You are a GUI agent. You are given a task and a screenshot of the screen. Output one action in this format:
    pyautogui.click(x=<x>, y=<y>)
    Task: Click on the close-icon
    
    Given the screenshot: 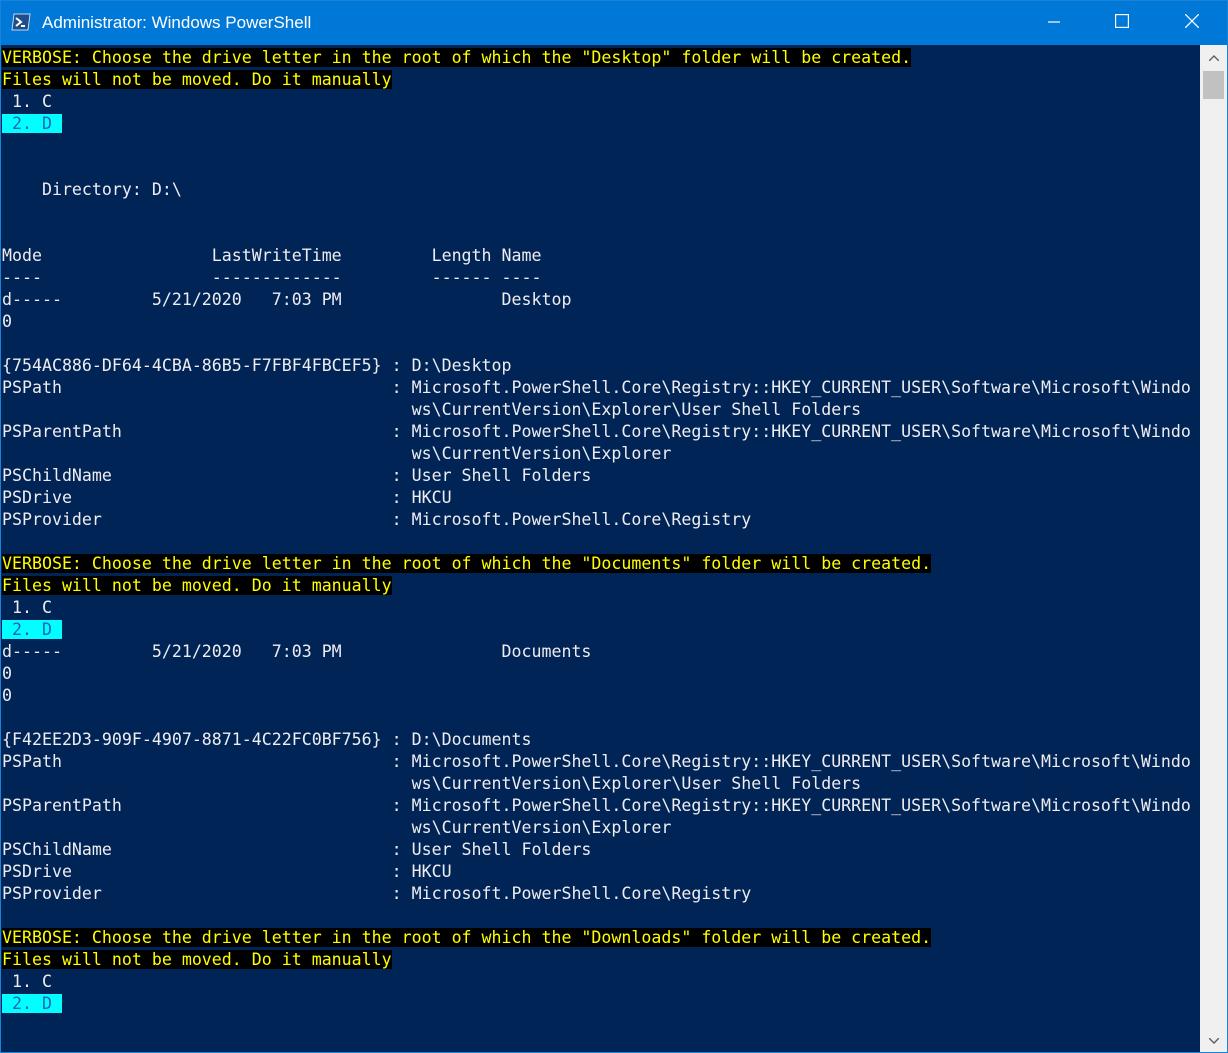 What is the action you would take?
    pyautogui.click(x=1192, y=23)
    